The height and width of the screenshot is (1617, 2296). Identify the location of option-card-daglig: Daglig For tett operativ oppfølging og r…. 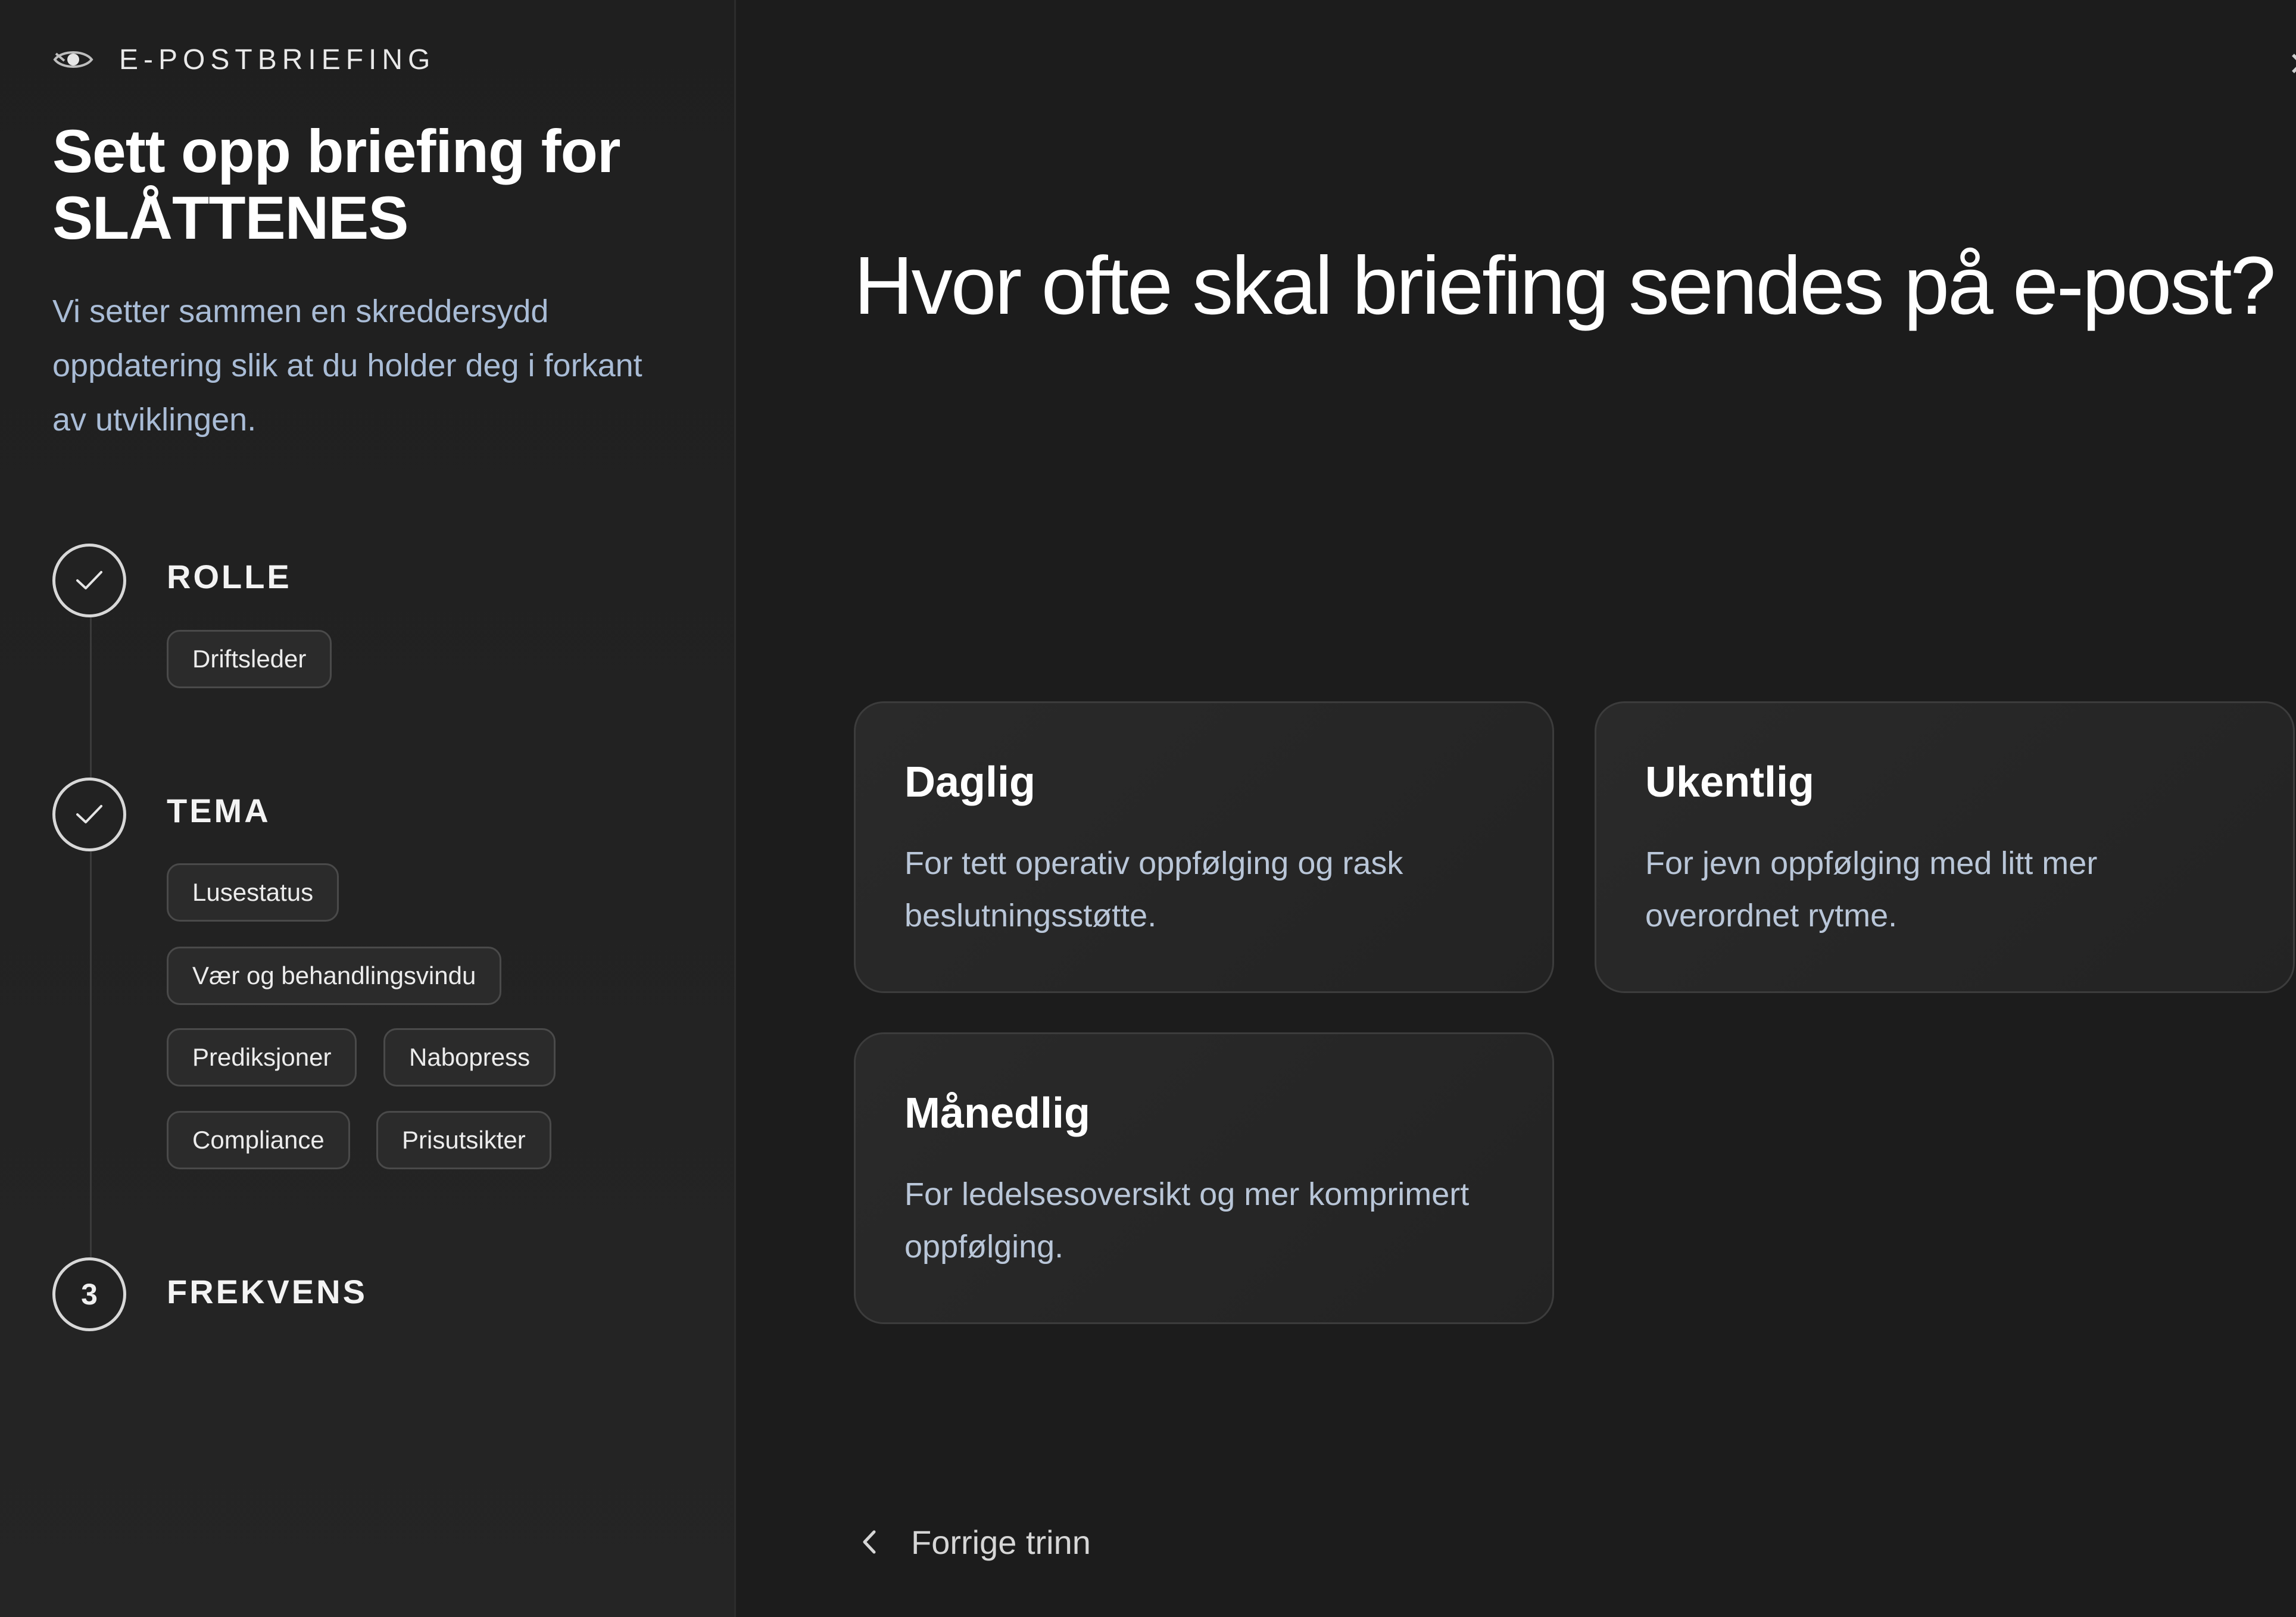
(1204, 847).